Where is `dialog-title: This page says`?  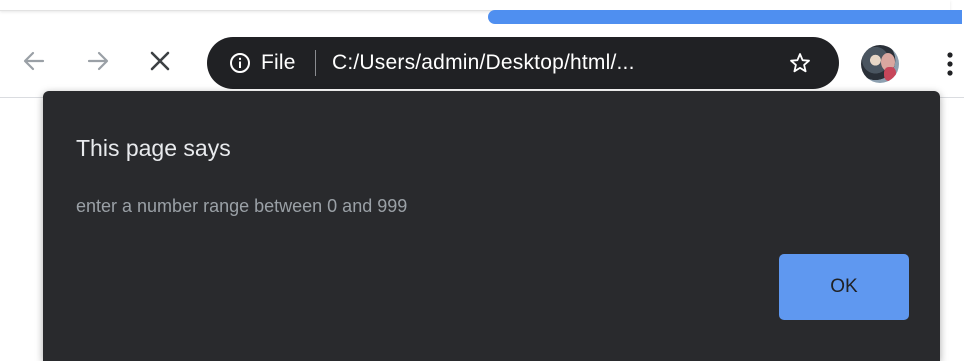 dialog-title: This page says is located at coordinates (153, 148).